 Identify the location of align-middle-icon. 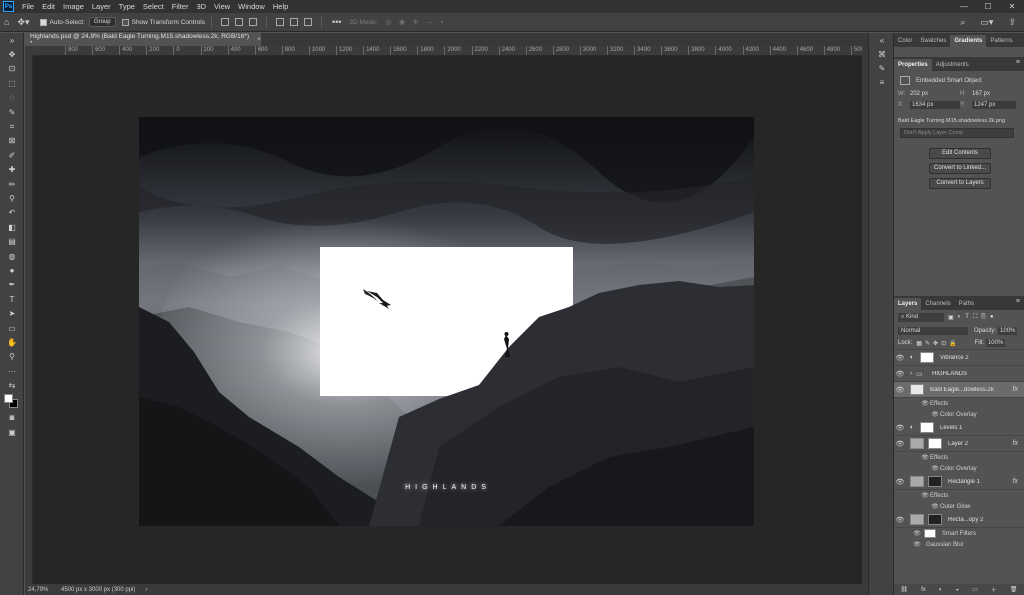
(293, 22).